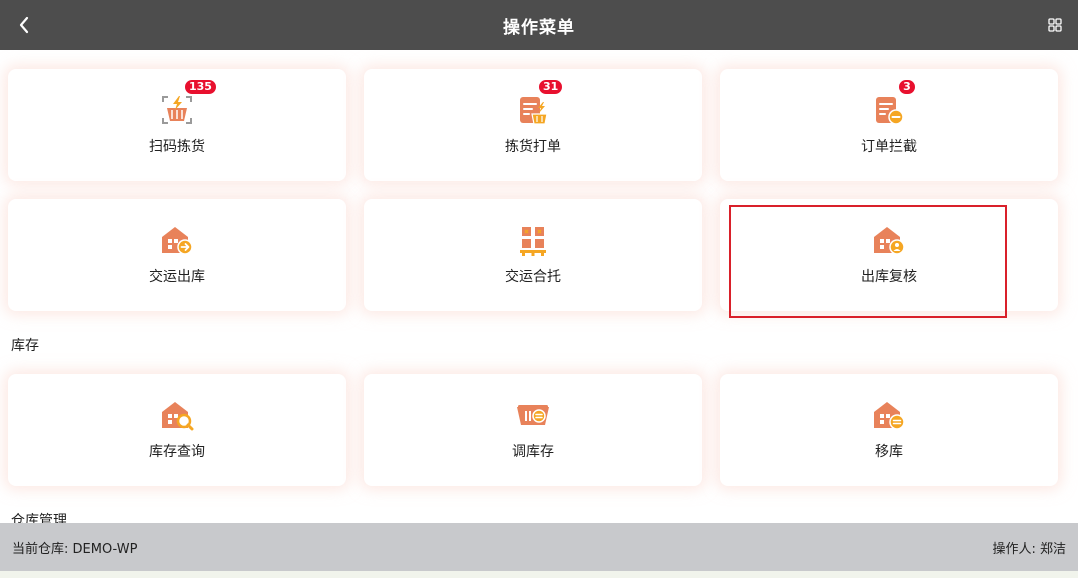 The height and width of the screenshot is (578, 1078). Describe the element at coordinates (533, 240) in the screenshot. I see `pallet-merge-icon` at that location.